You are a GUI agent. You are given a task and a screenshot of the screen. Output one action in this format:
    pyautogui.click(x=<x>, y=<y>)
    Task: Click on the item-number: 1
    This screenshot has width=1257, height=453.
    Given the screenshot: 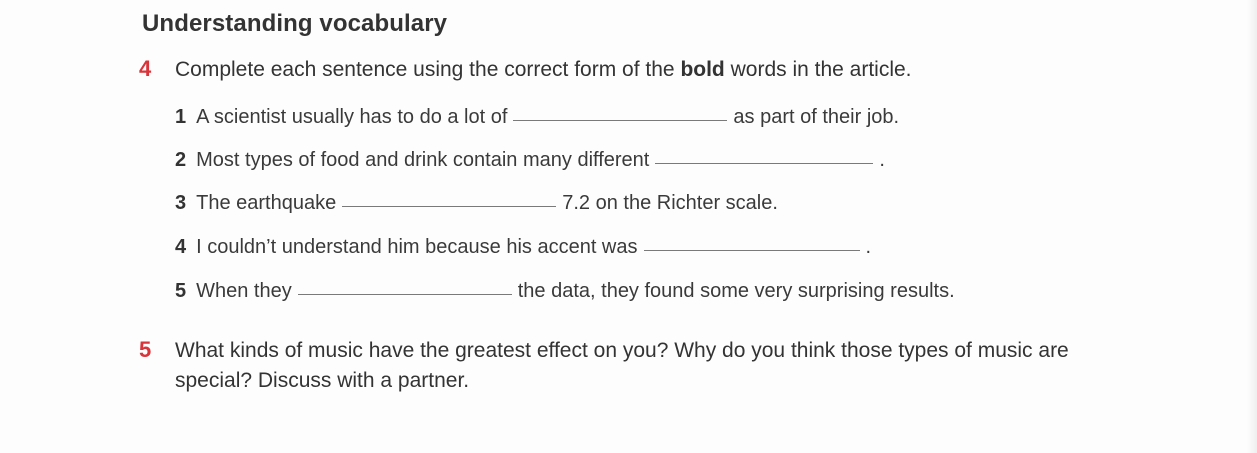 What is the action you would take?
    pyautogui.click(x=181, y=117)
    